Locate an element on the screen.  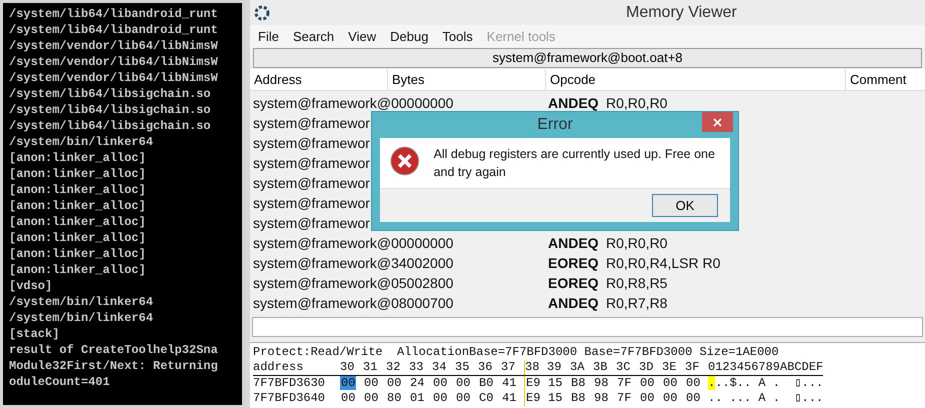
console-line: [vdso] is located at coordinates (30, 286).